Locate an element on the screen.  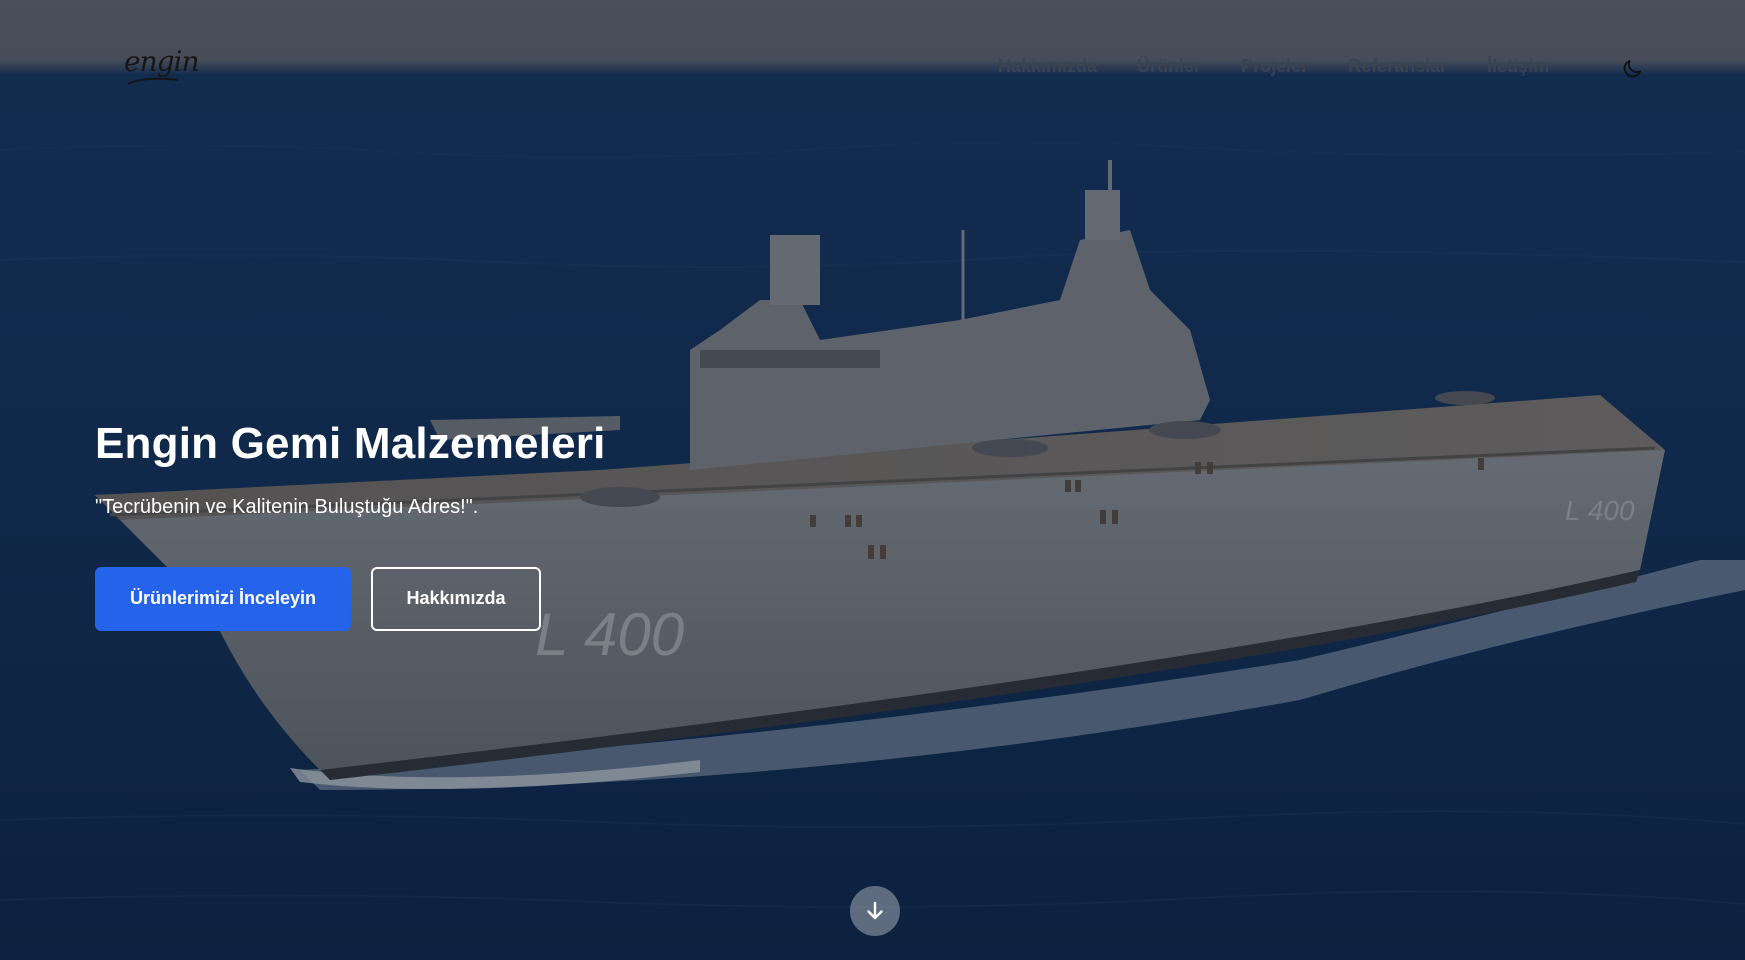
explore-products-button: Ürünlerimizi İnceleyin is located at coordinates (223, 598).